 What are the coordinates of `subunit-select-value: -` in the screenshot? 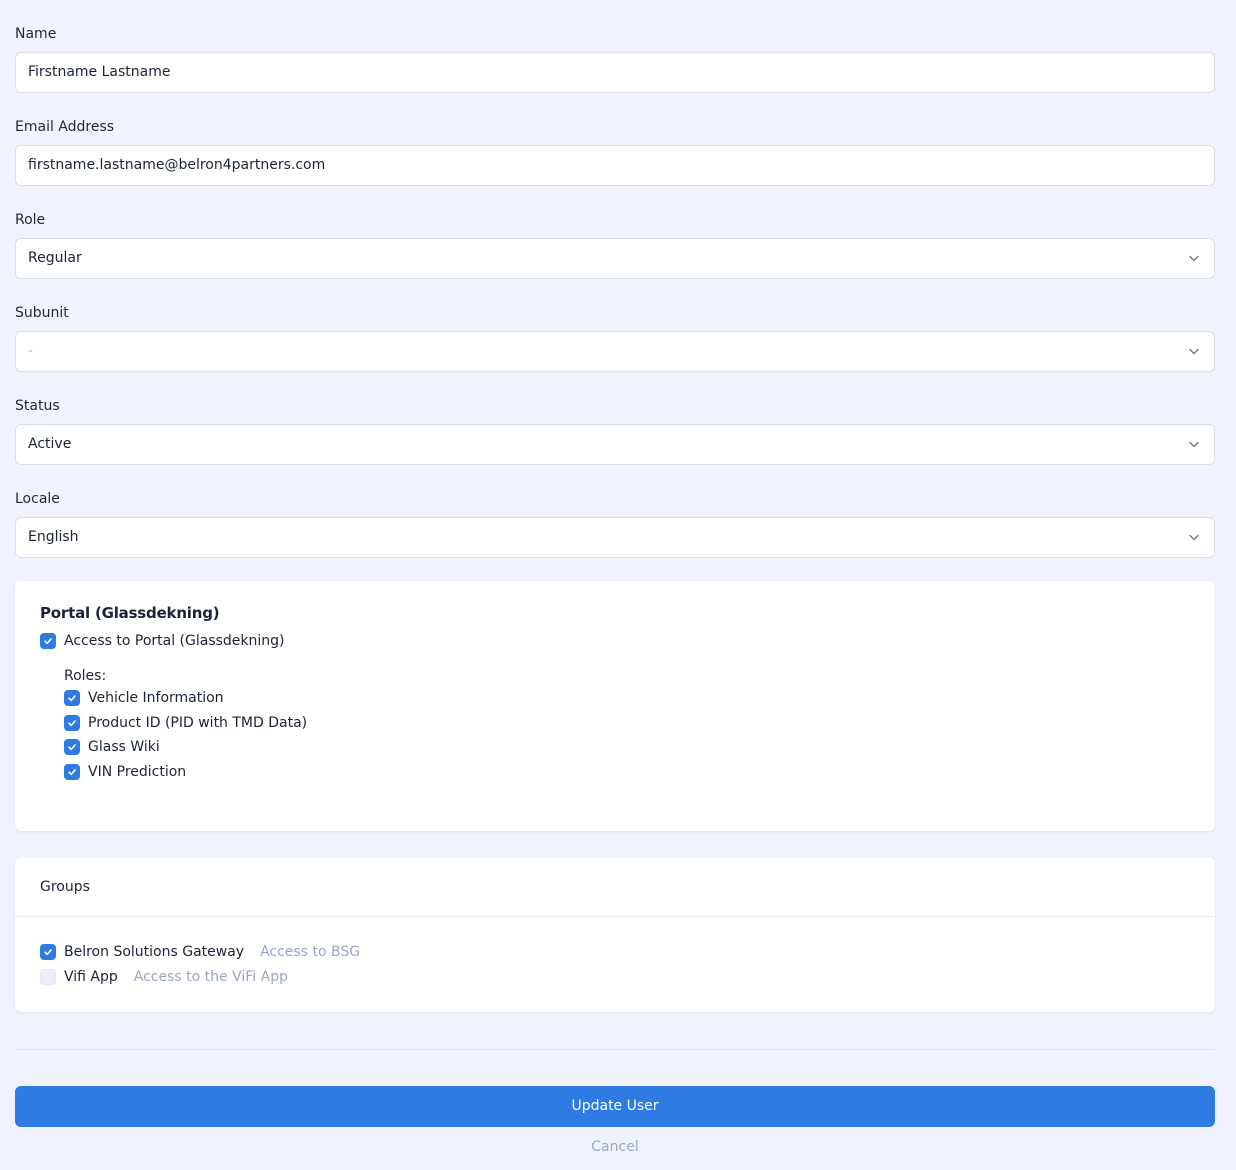 It's located at (31, 351).